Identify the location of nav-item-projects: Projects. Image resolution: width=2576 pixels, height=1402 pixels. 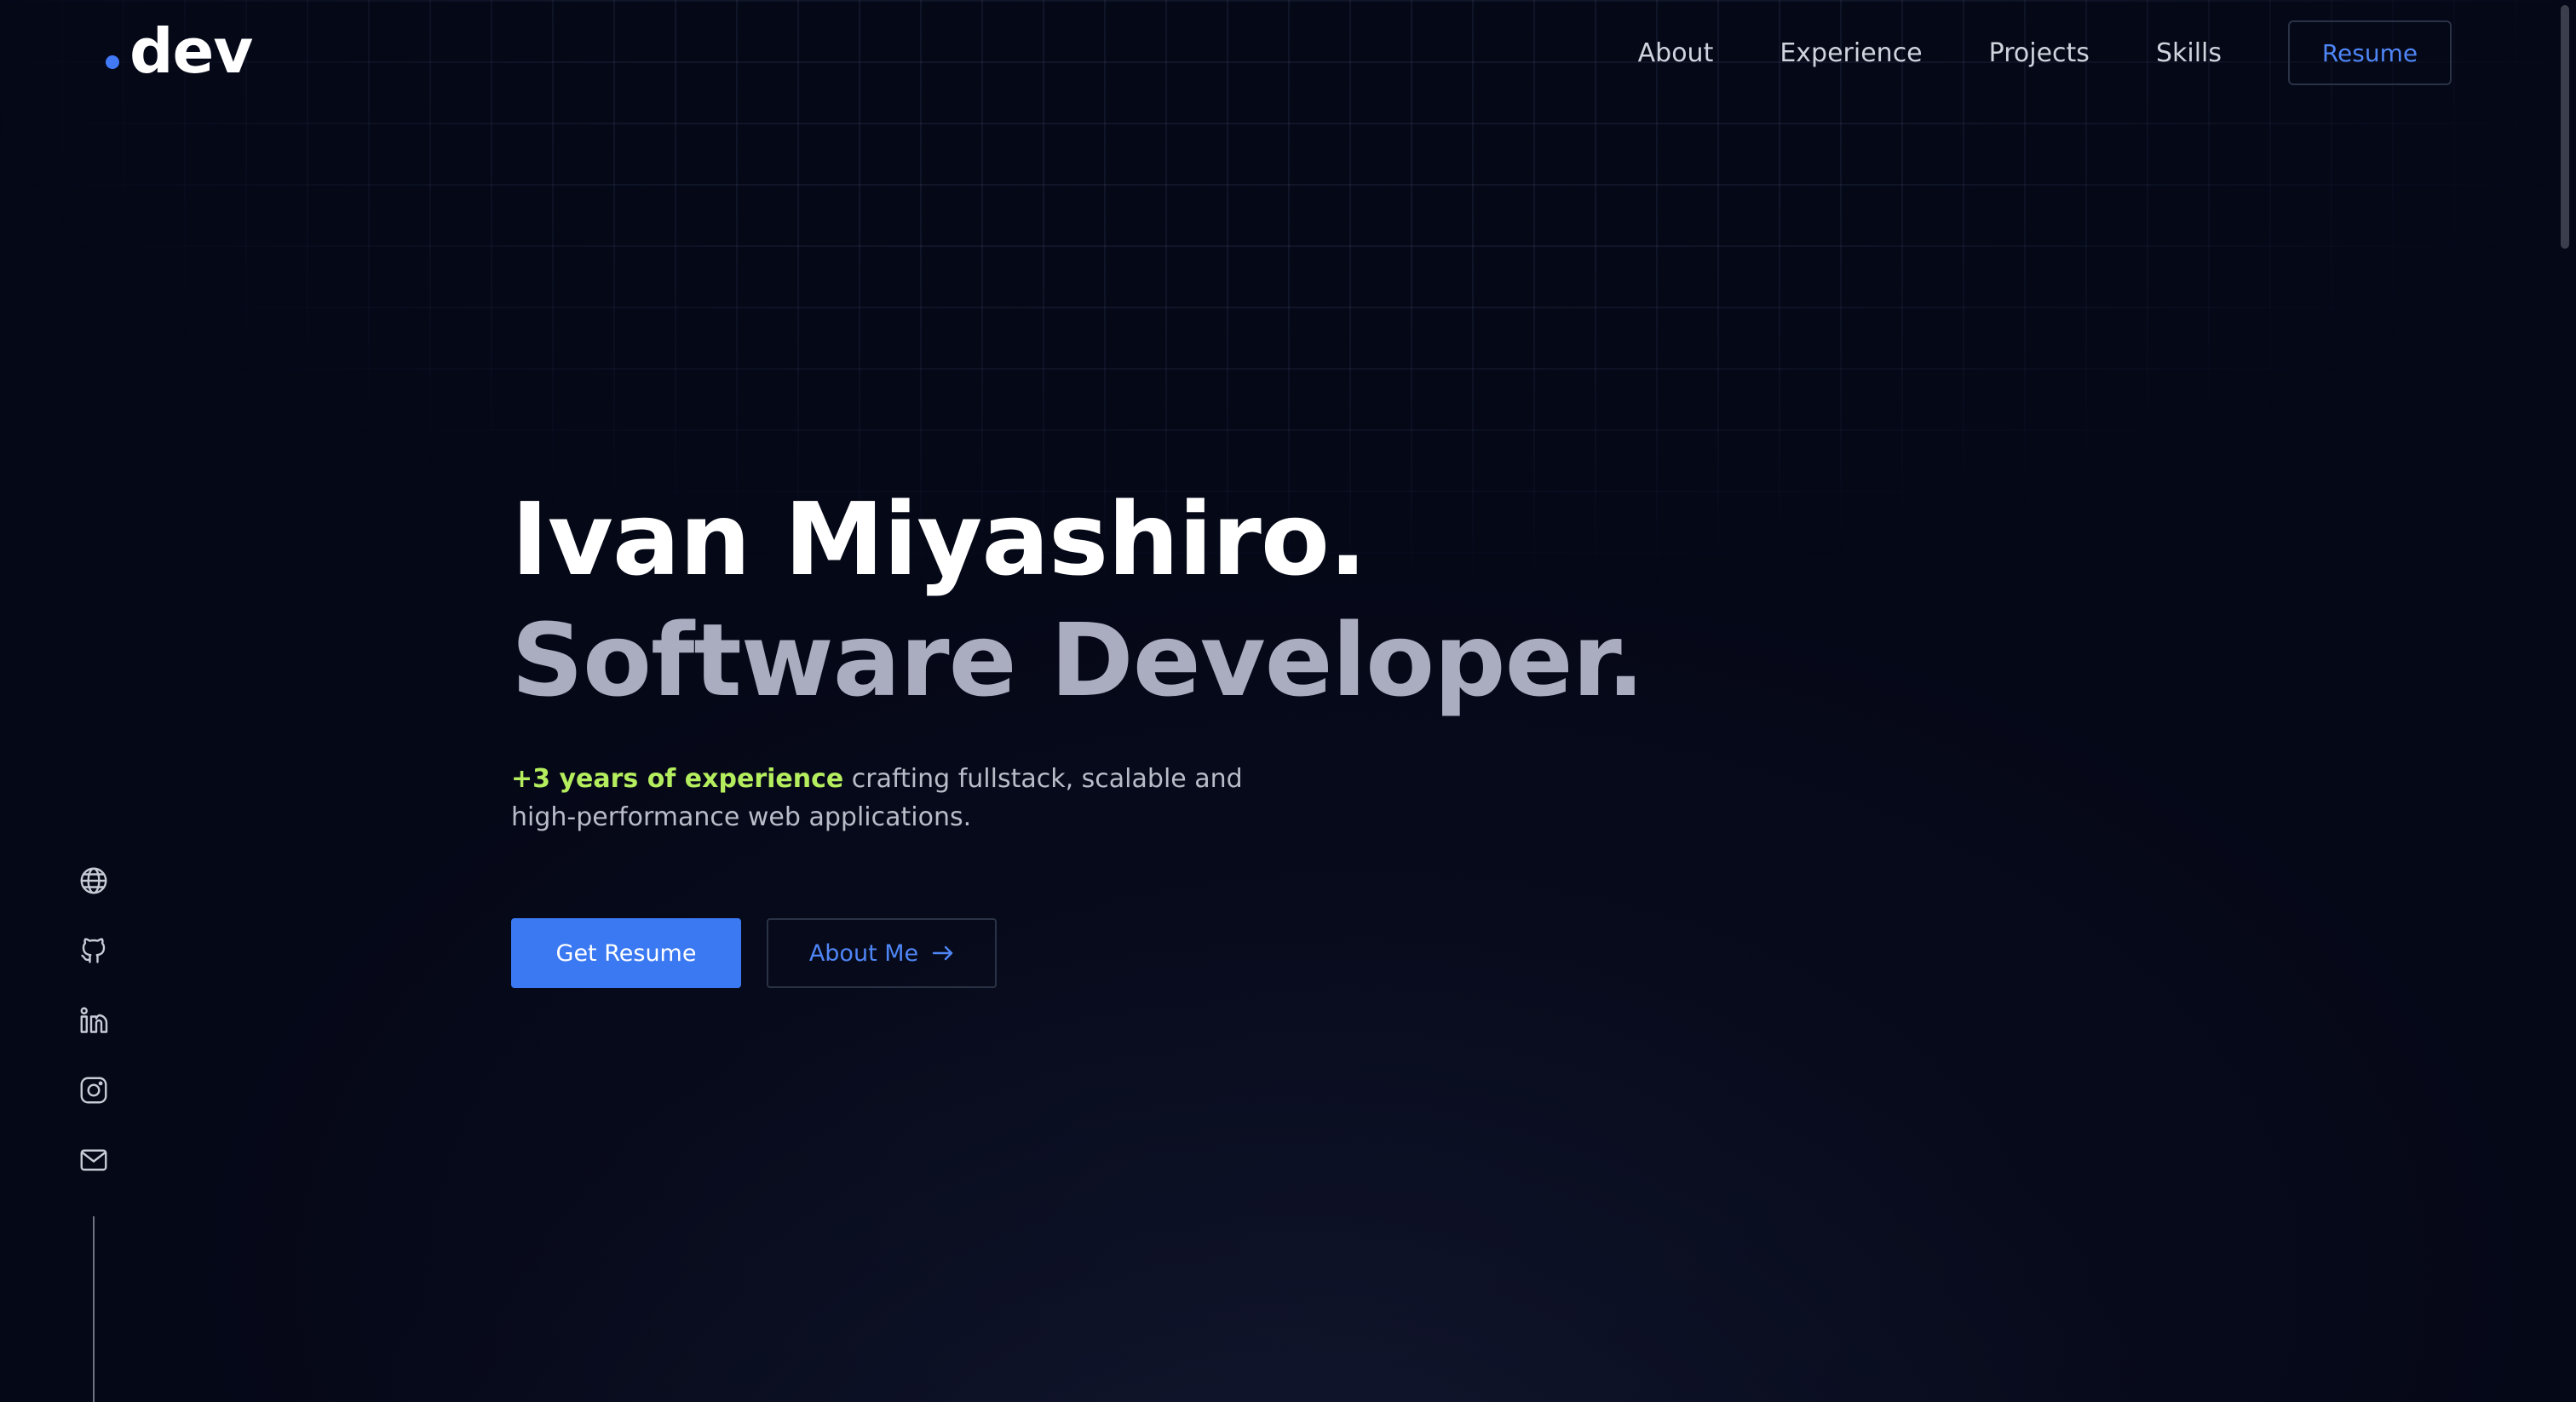
(2040, 53).